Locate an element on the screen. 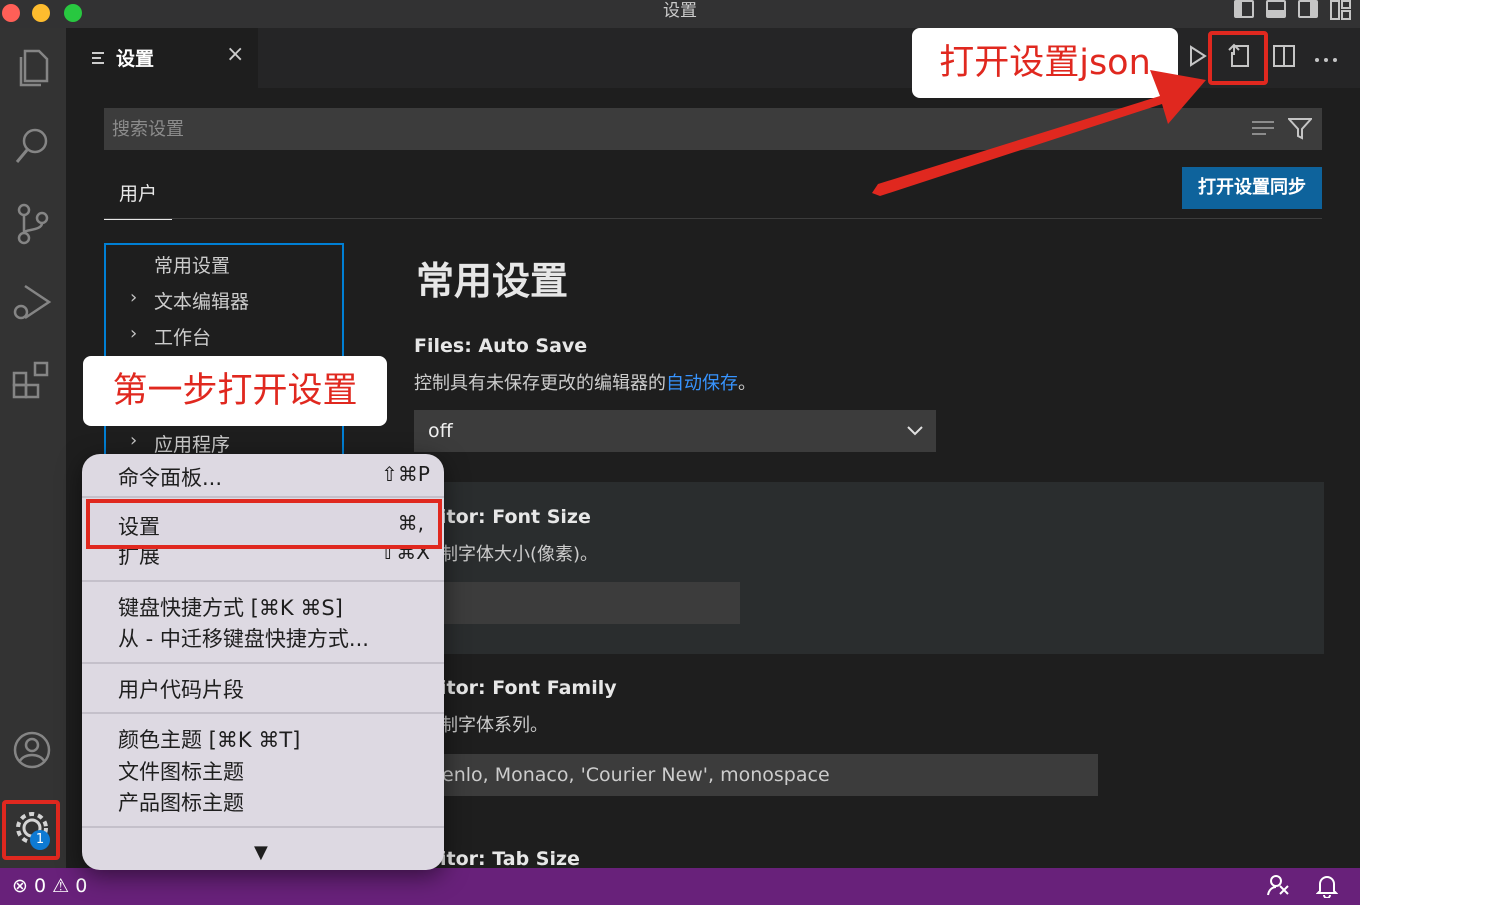  arrow-shape is located at coordinates (1039, 133).